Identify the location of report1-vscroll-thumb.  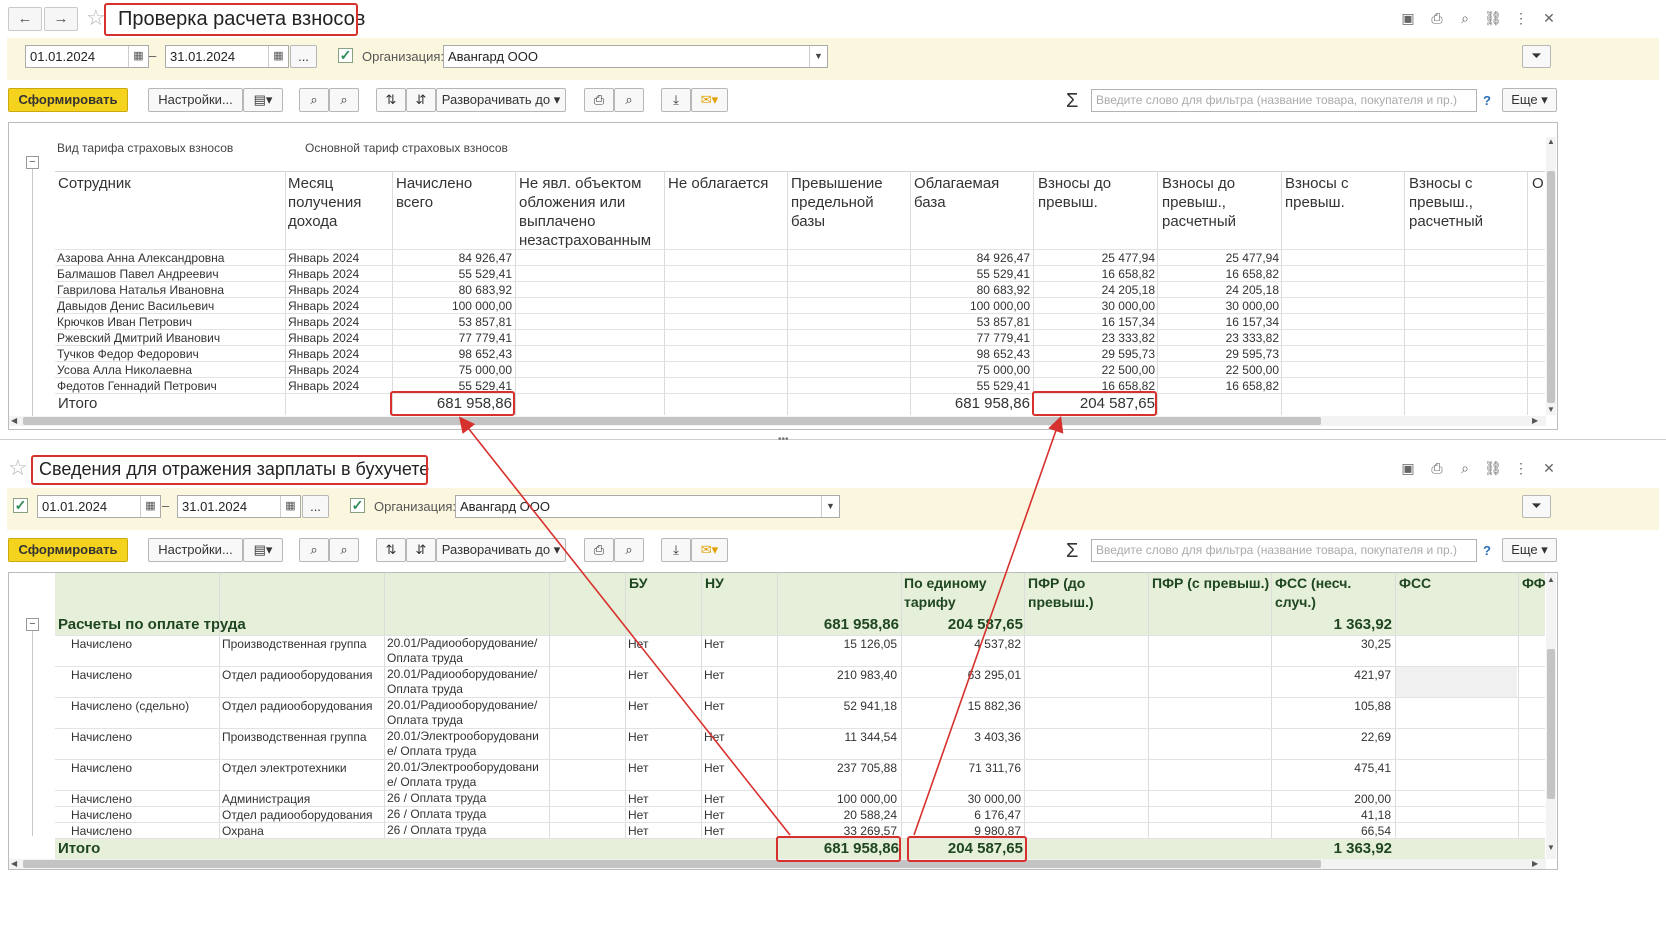
(1551, 287).